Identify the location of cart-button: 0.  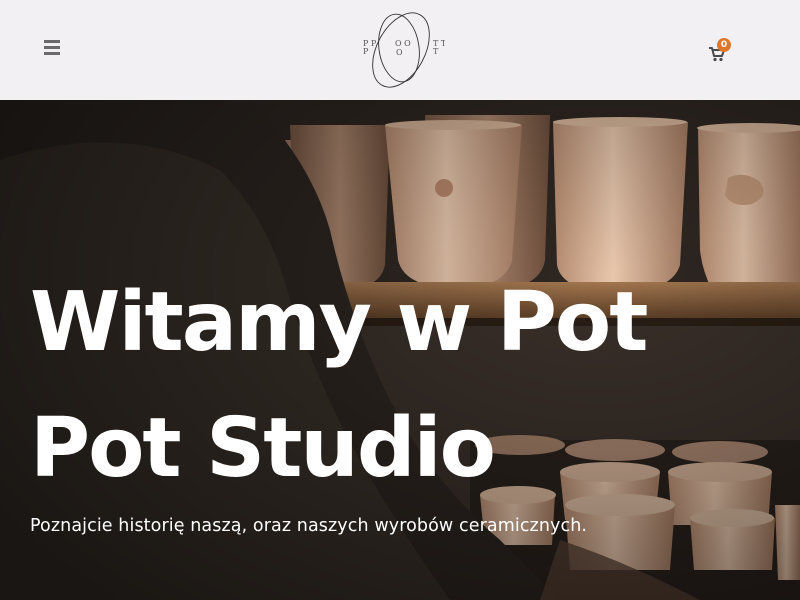
(721, 51).